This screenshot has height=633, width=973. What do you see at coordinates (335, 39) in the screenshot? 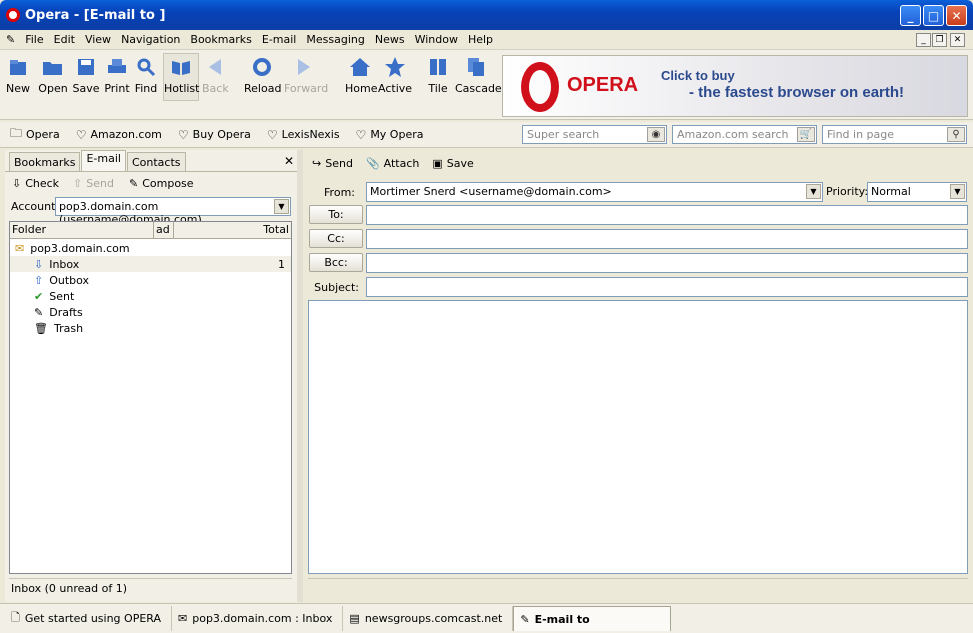
I see `menu-messaging: Messaging` at bounding box center [335, 39].